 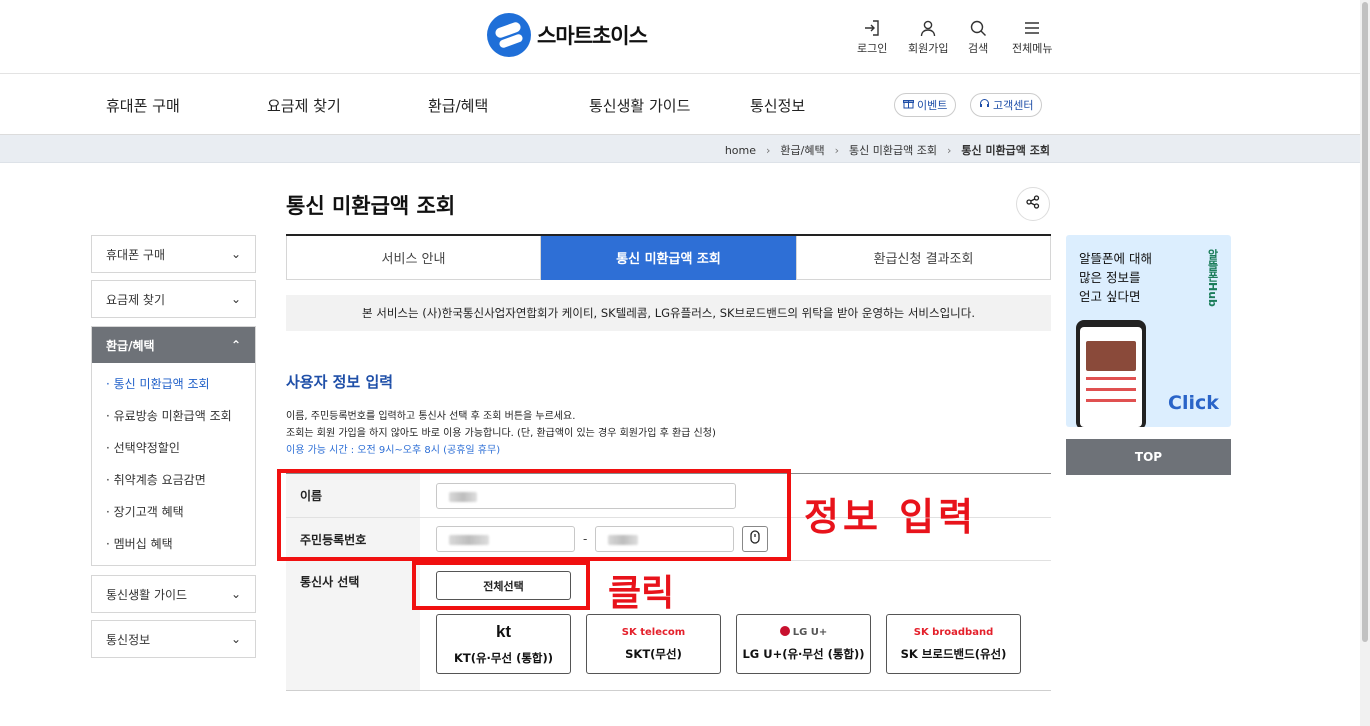 What do you see at coordinates (1013, 105) in the screenshot?
I see `support-label: 고객센터` at bounding box center [1013, 105].